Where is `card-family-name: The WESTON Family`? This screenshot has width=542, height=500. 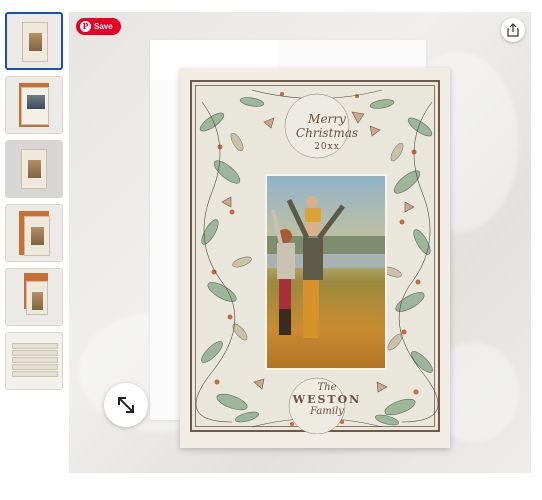 card-family-name: The WESTON Family is located at coordinates (327, 405).